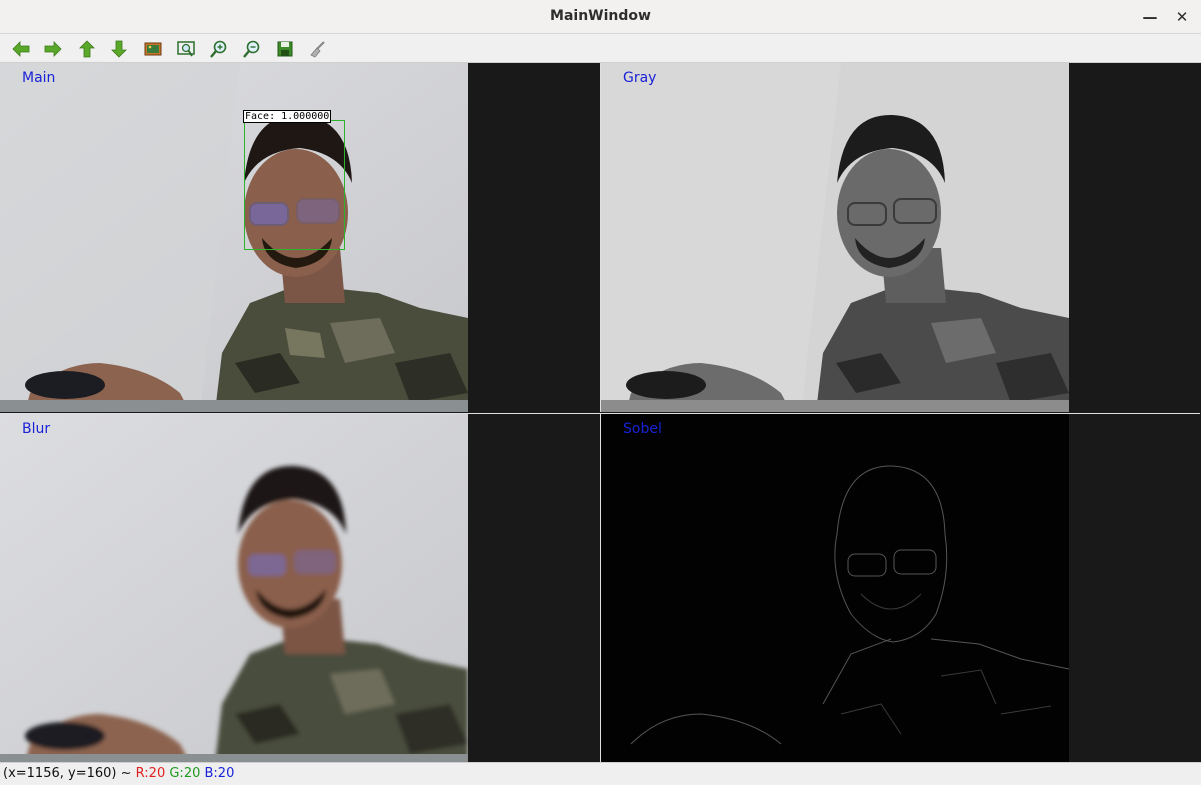 The width and height of the screenshot is (1201, 785). I want to click on arrow-right-icon, so click(53, 49).